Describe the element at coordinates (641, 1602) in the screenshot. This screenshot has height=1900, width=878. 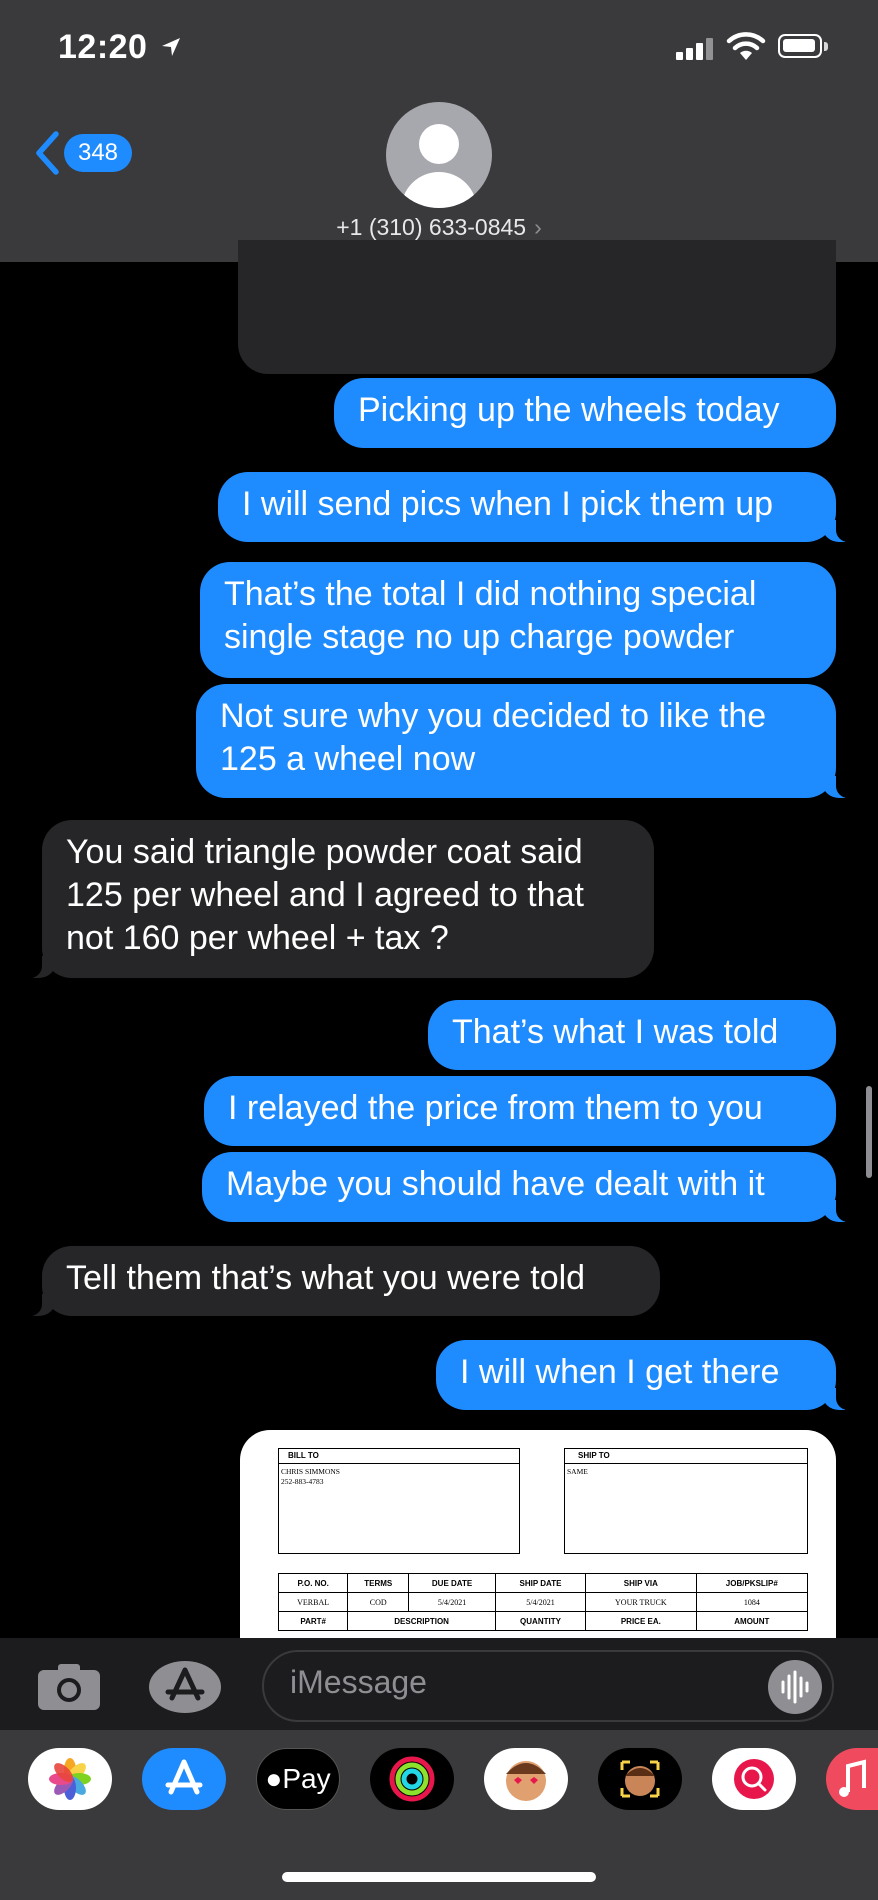
I see `val-ship-via: YOUR TRUCK` at that location.